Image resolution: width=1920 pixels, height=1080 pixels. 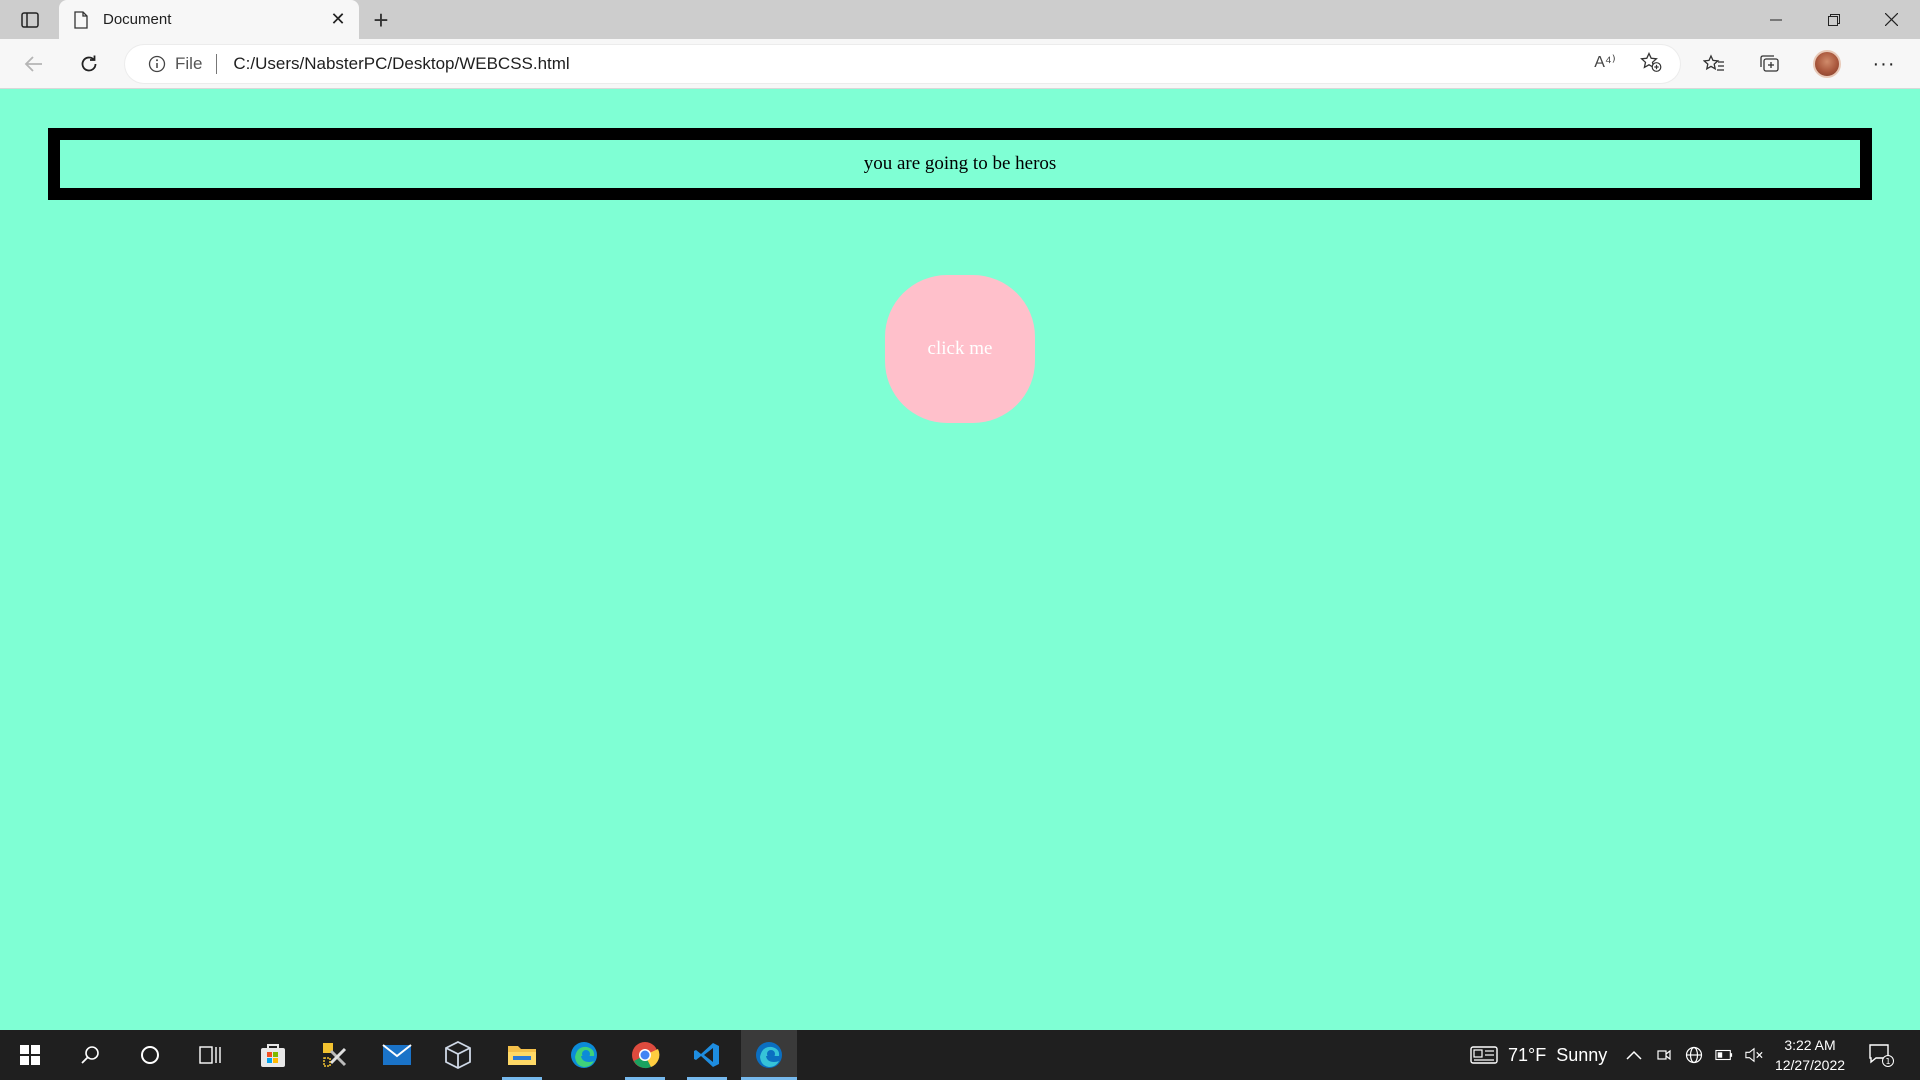 What do you see at coordinates (960, 349) in the screenshot?
I see `click-me-button: click me` at bounding box center [960, 349].